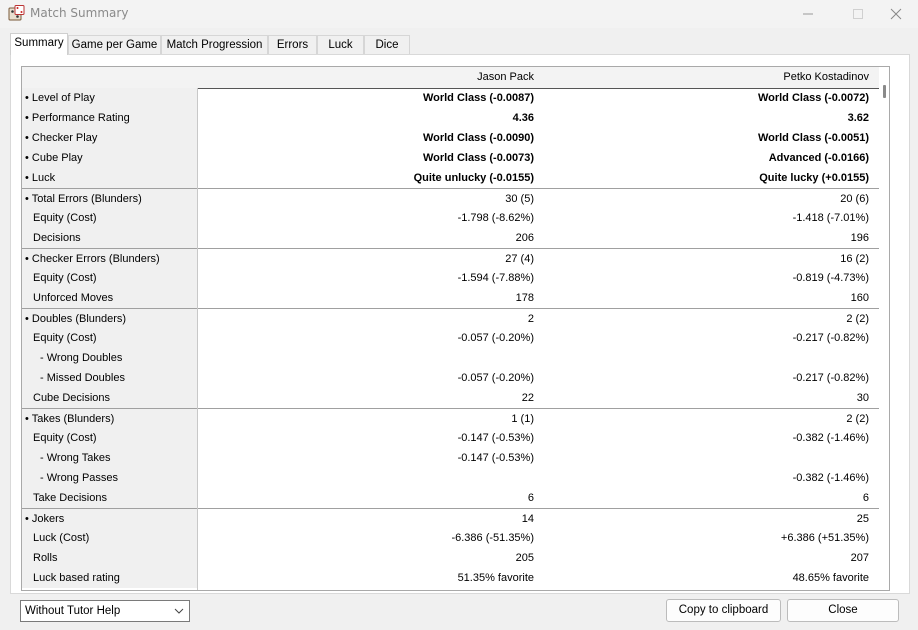 This screenshot has width=918, height=630. What do you see at coordinates (522, 419) in the screenshot?
I see `player1-value: 1 (1)` at bounding box center [522, 419].